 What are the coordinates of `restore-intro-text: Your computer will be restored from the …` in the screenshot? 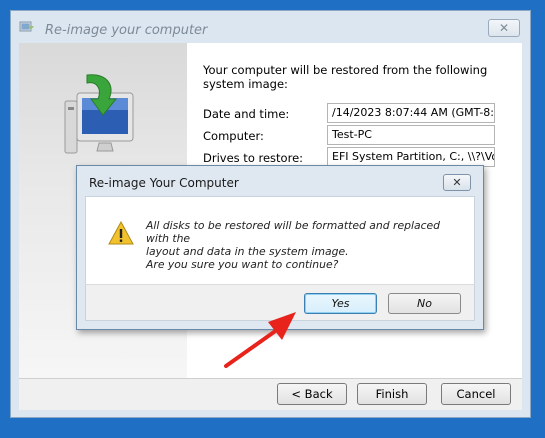 It's located at (345, 77).